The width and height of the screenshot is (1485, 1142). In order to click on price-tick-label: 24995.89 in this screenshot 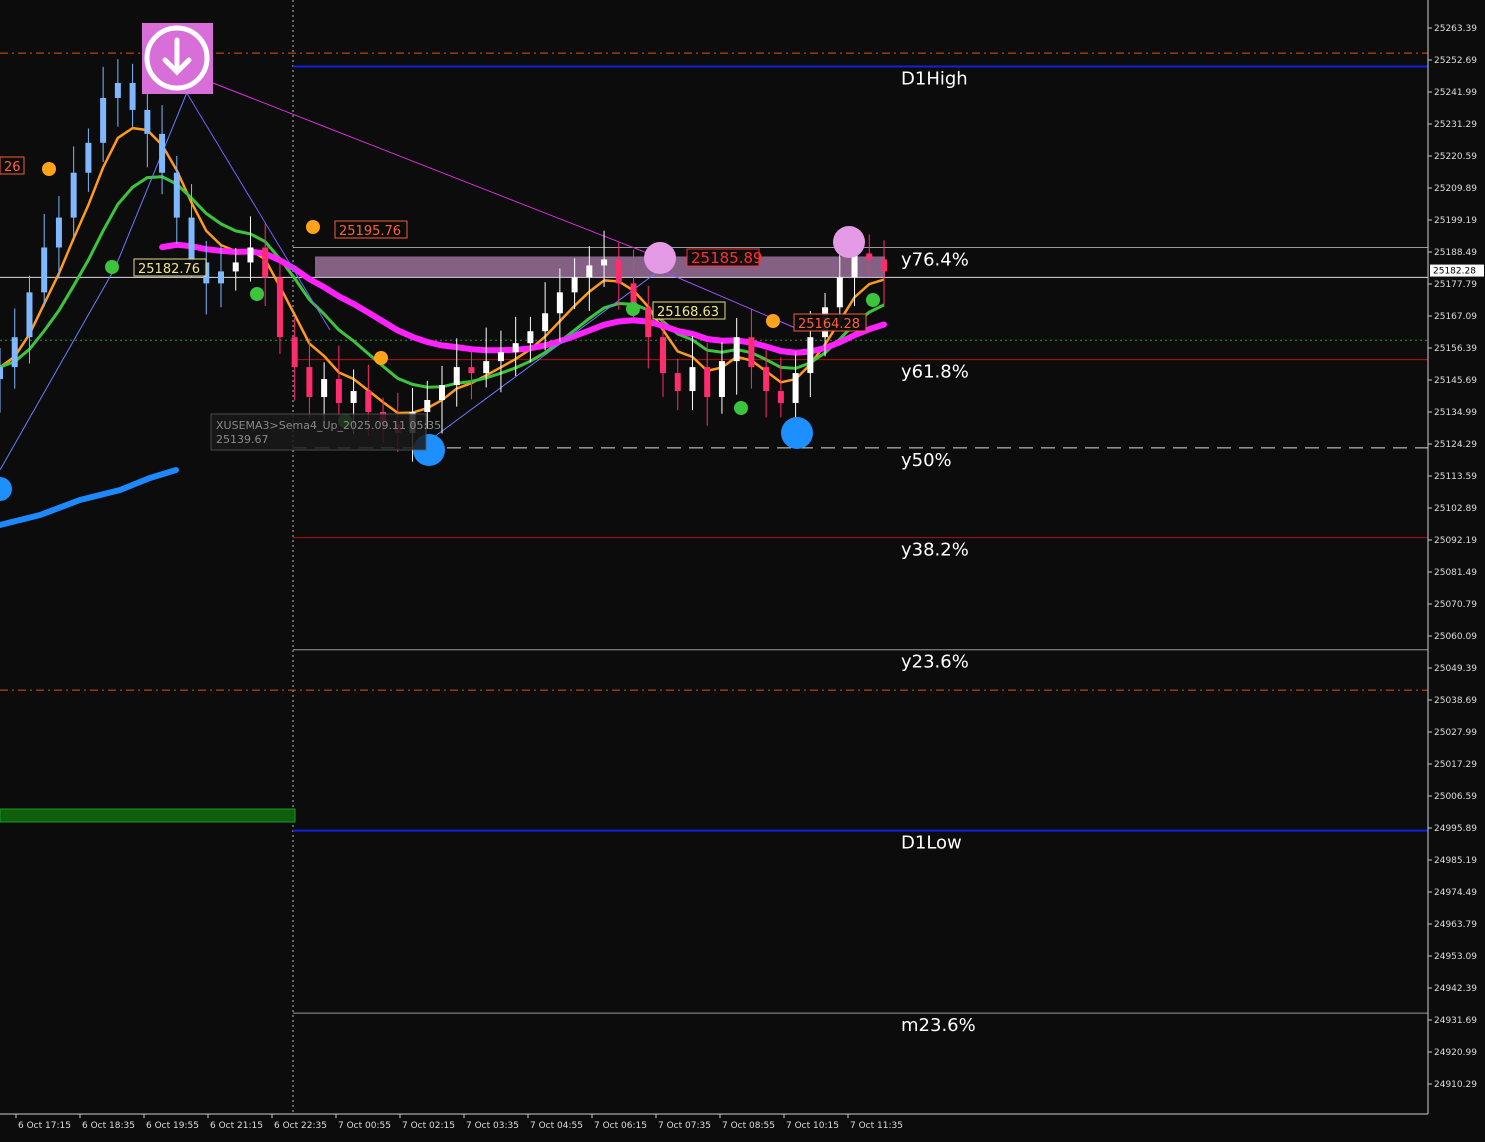, I will do `click(1455, 829)`.